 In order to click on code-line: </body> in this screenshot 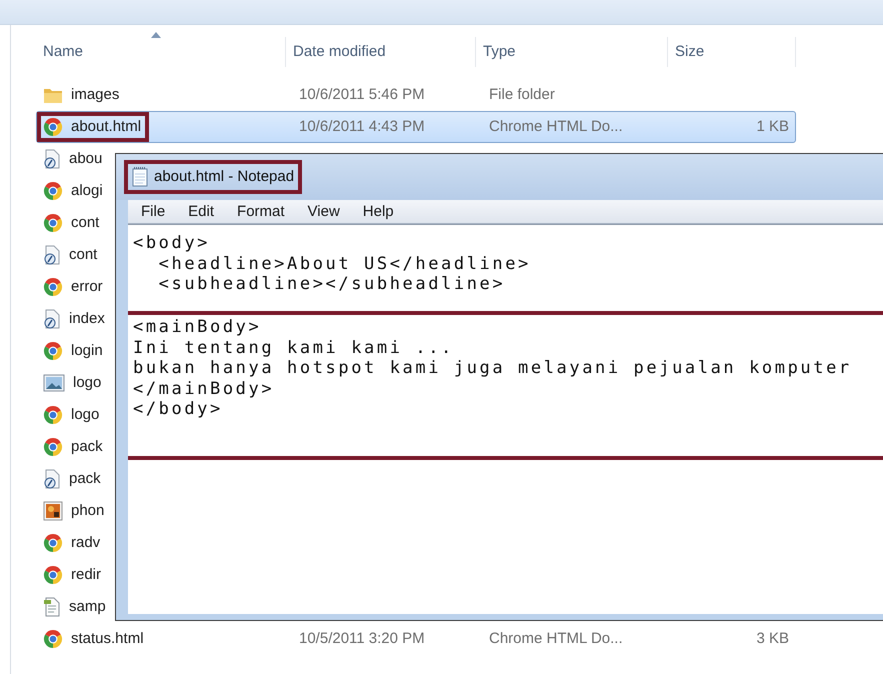, I will do `click(178, 409)`.